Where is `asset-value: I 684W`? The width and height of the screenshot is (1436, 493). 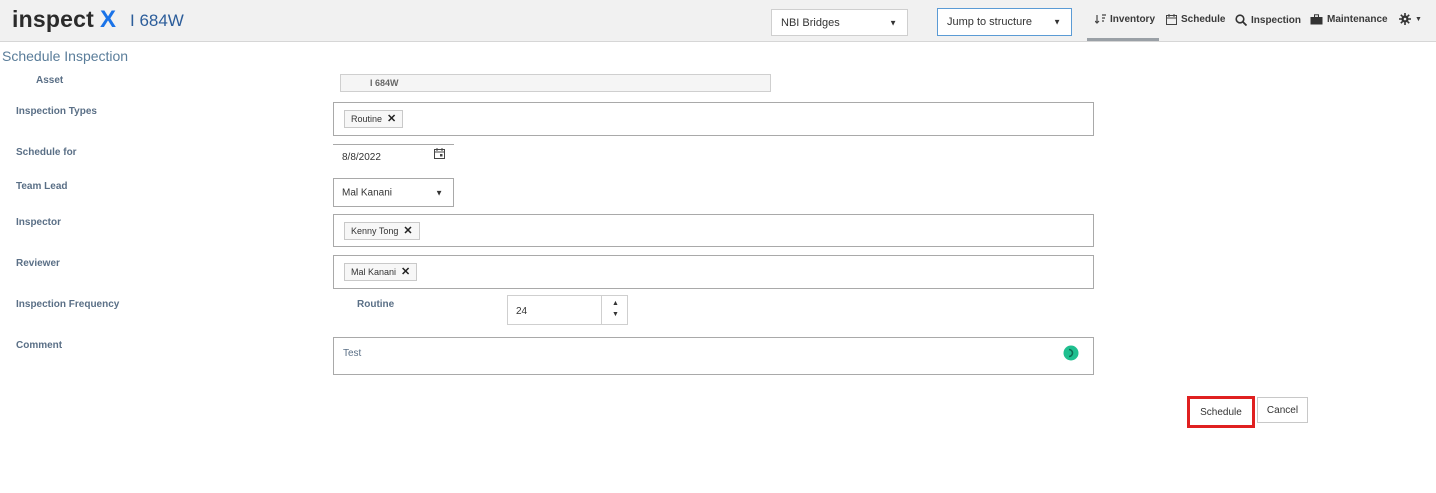
asset-value: I 684W is located at coordinates (384, 83).